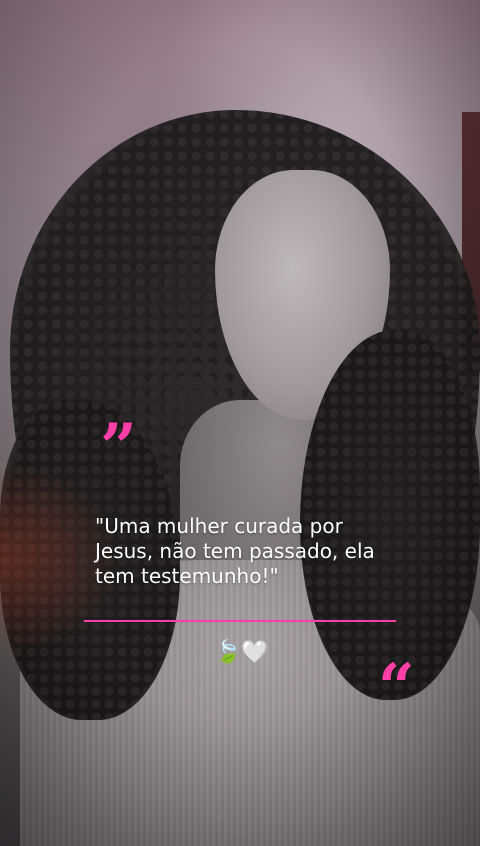 This screenshot has height=846, width=480. Describe the element at coordinates (396, 687) in the screenshot. I see `close-quote-icon: “` at that location.